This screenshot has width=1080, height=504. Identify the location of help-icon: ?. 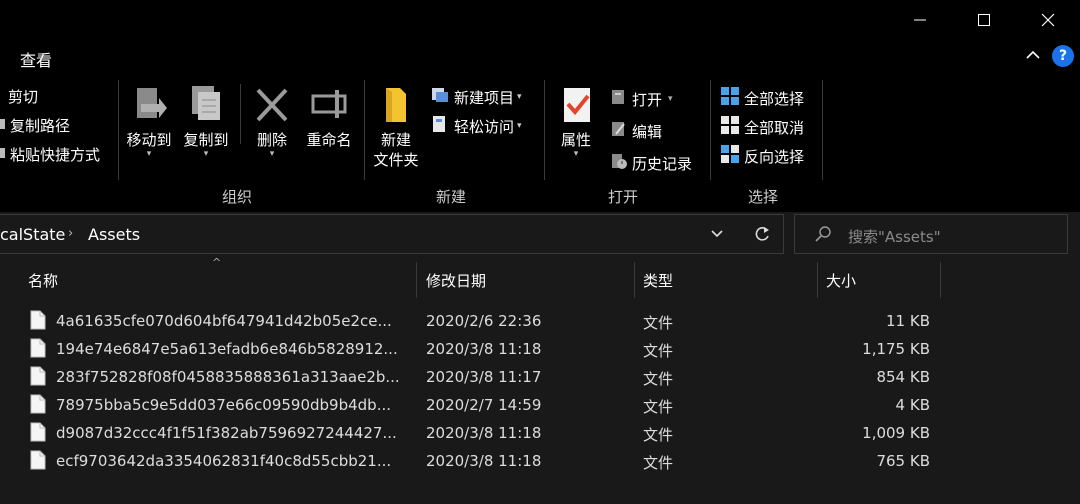
(1063, 56).